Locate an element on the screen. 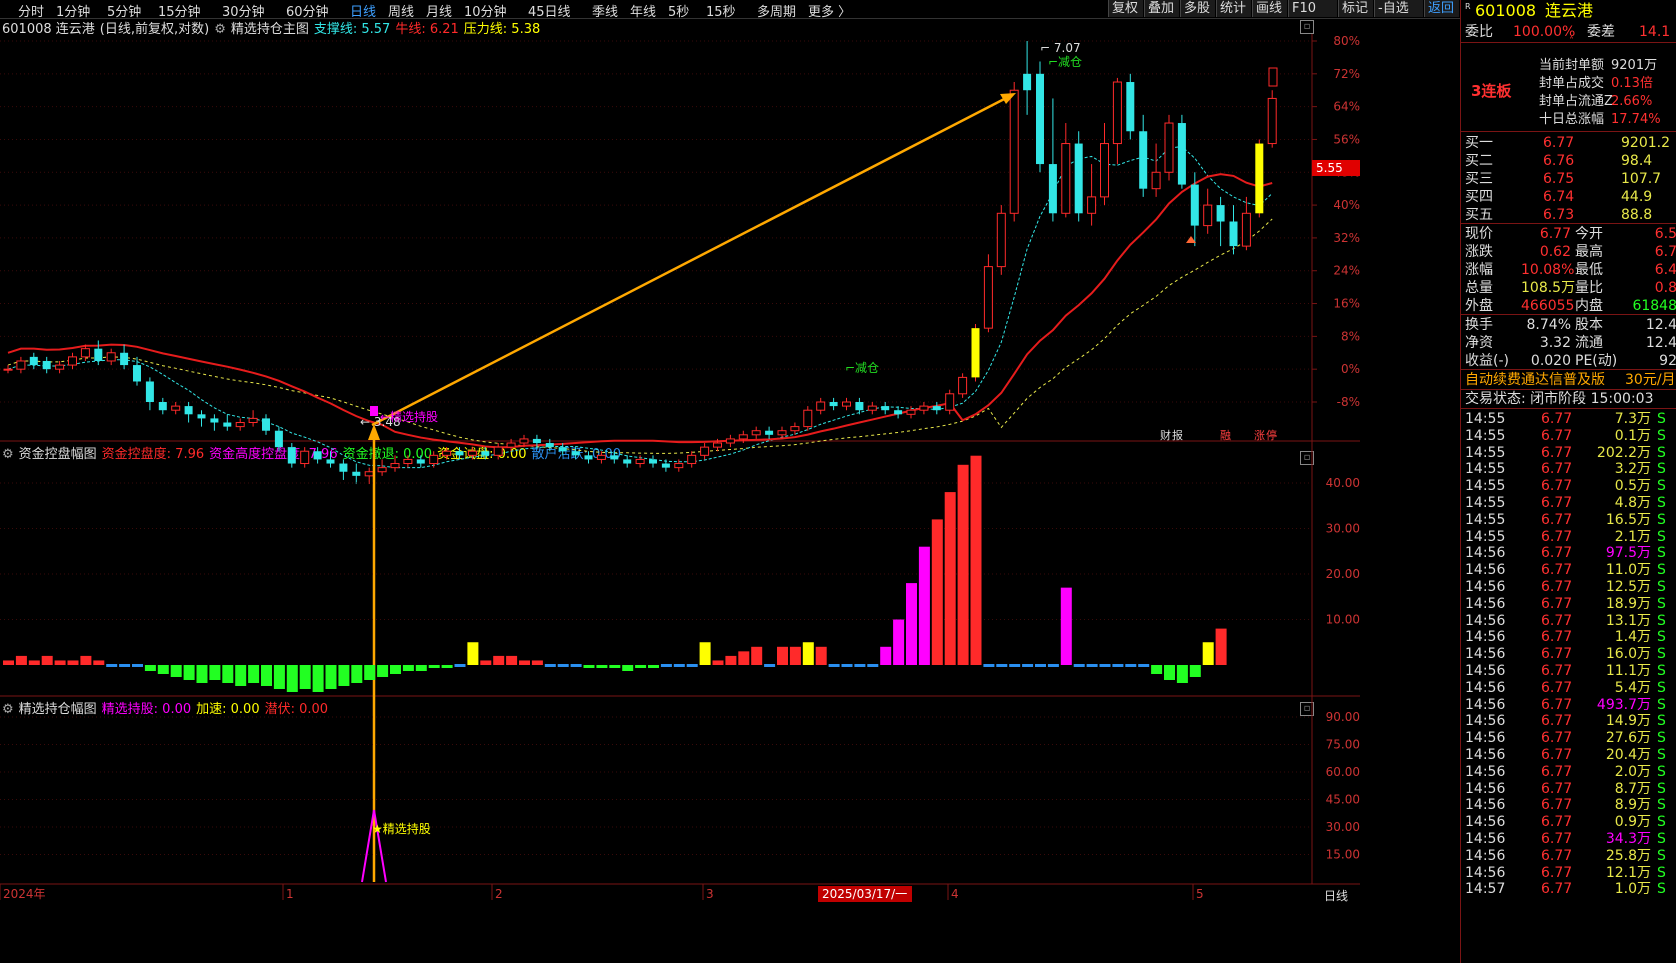 The height and width of the screenshot is (963, 1676). tick-row: 14:55 6.77 0.1万 S is located at coordinates (1568, 436).